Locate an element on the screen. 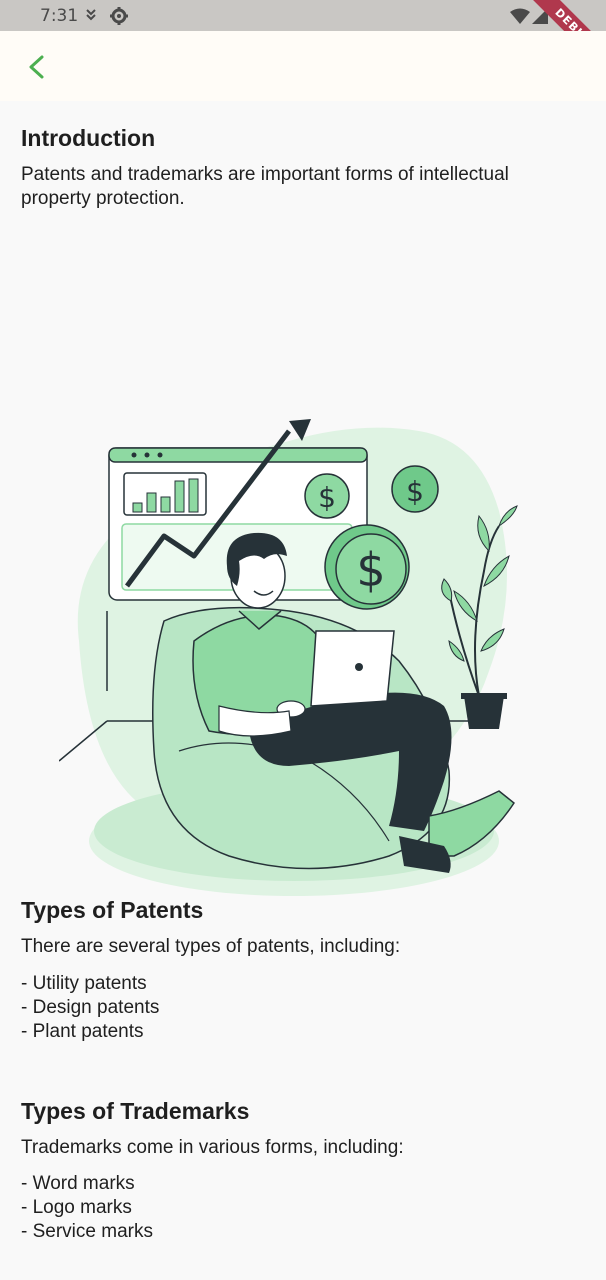 The width and height of the screenshot is (606, 1280). list-item: - Service marks is located at coordinates (87, 1231).